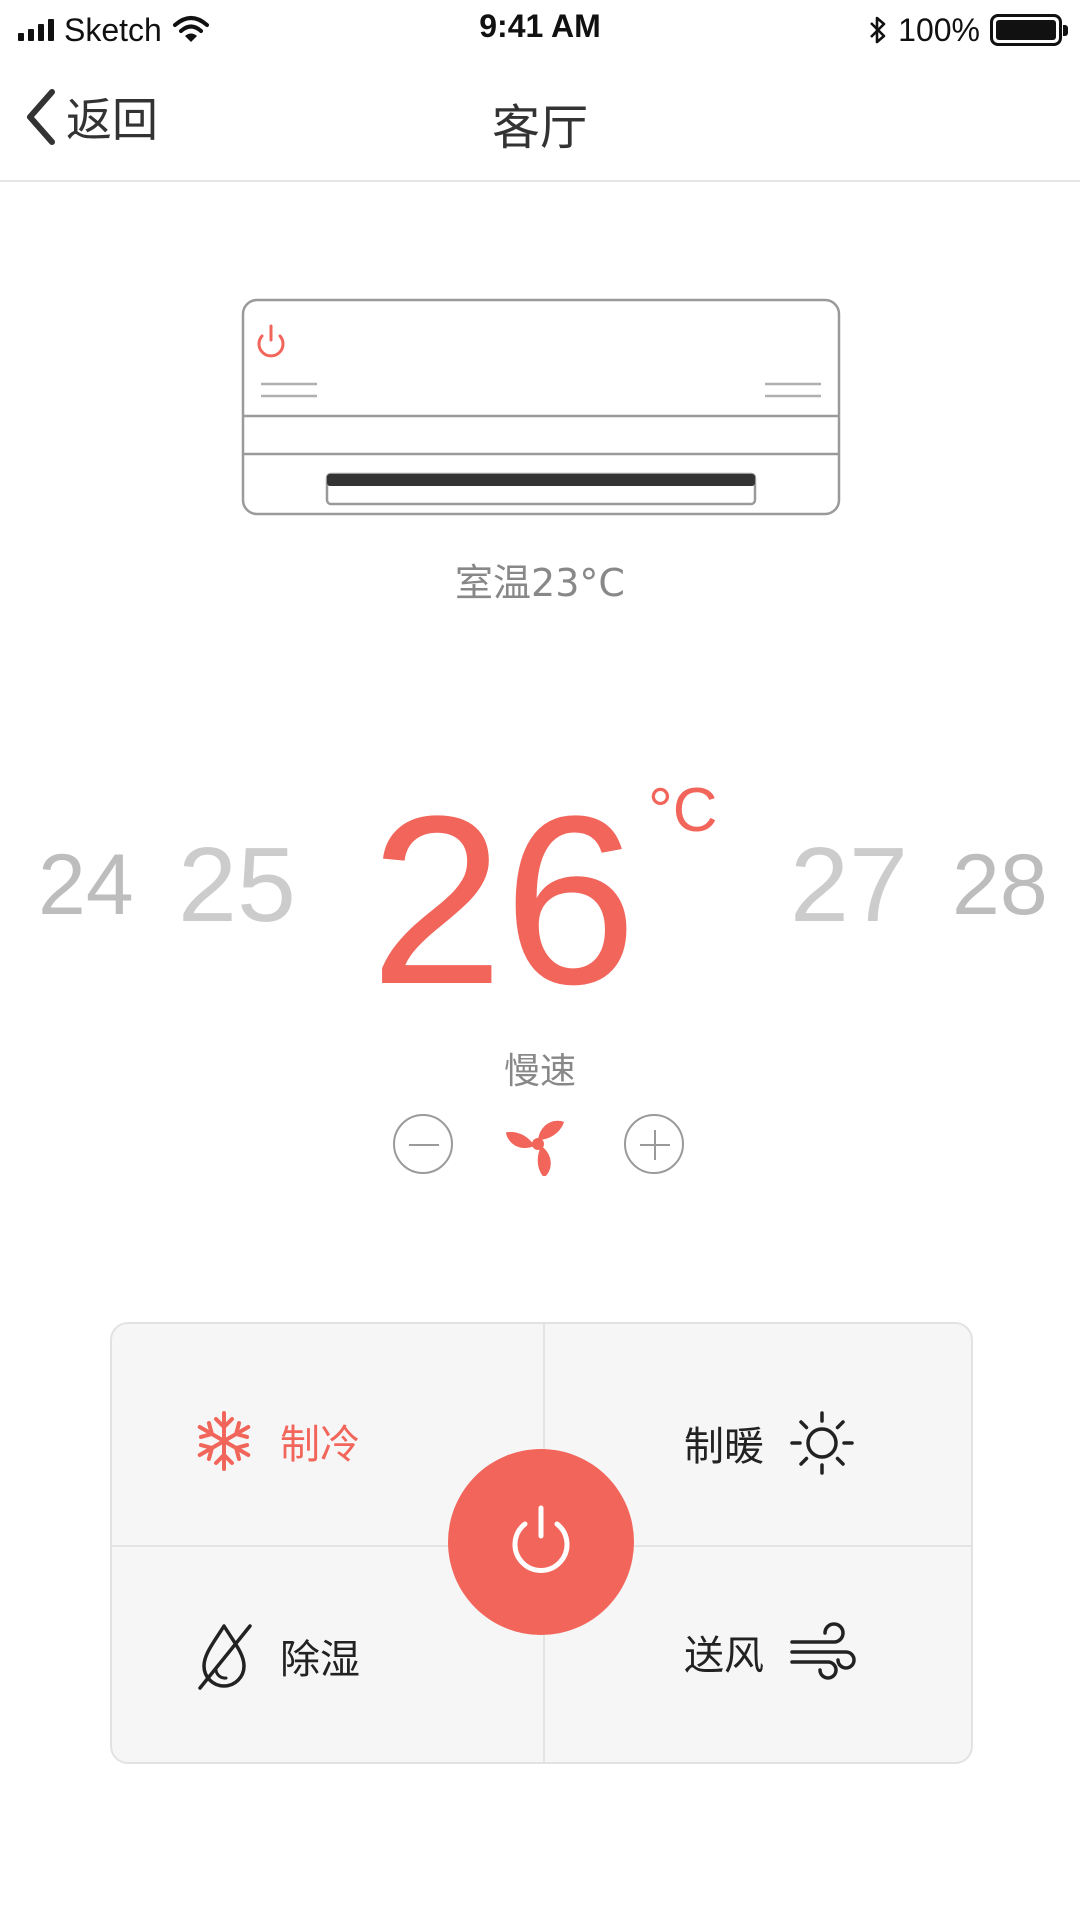 This screenshot has height=1920, width=1080. I want to click on mode-heat-label: 制暖, so click(724, 1447).